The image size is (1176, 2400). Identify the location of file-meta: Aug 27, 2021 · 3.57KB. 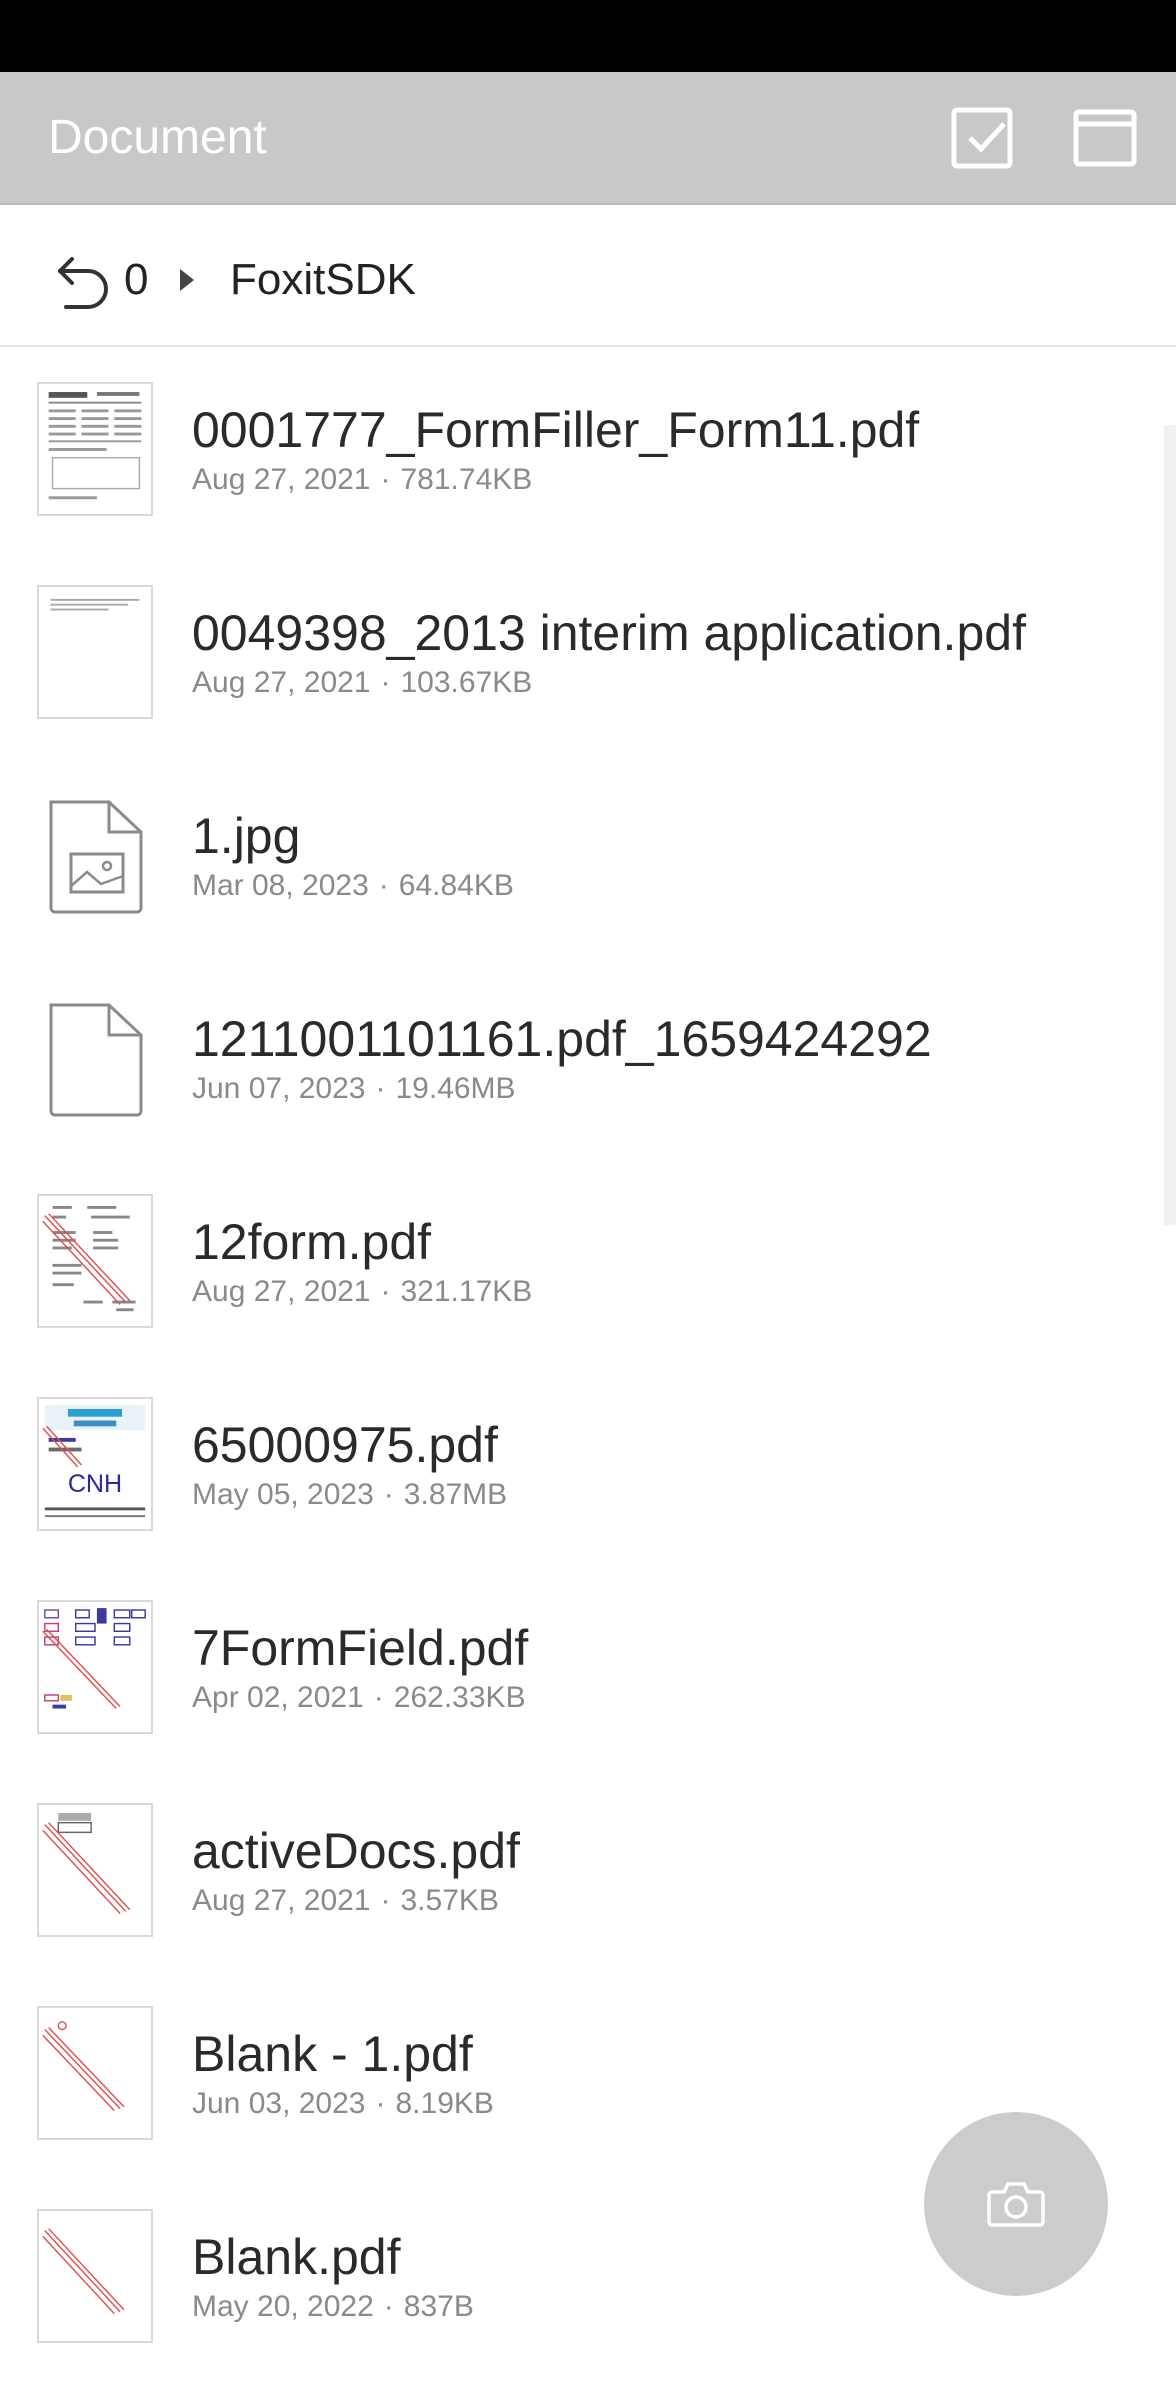
(345, 1900).